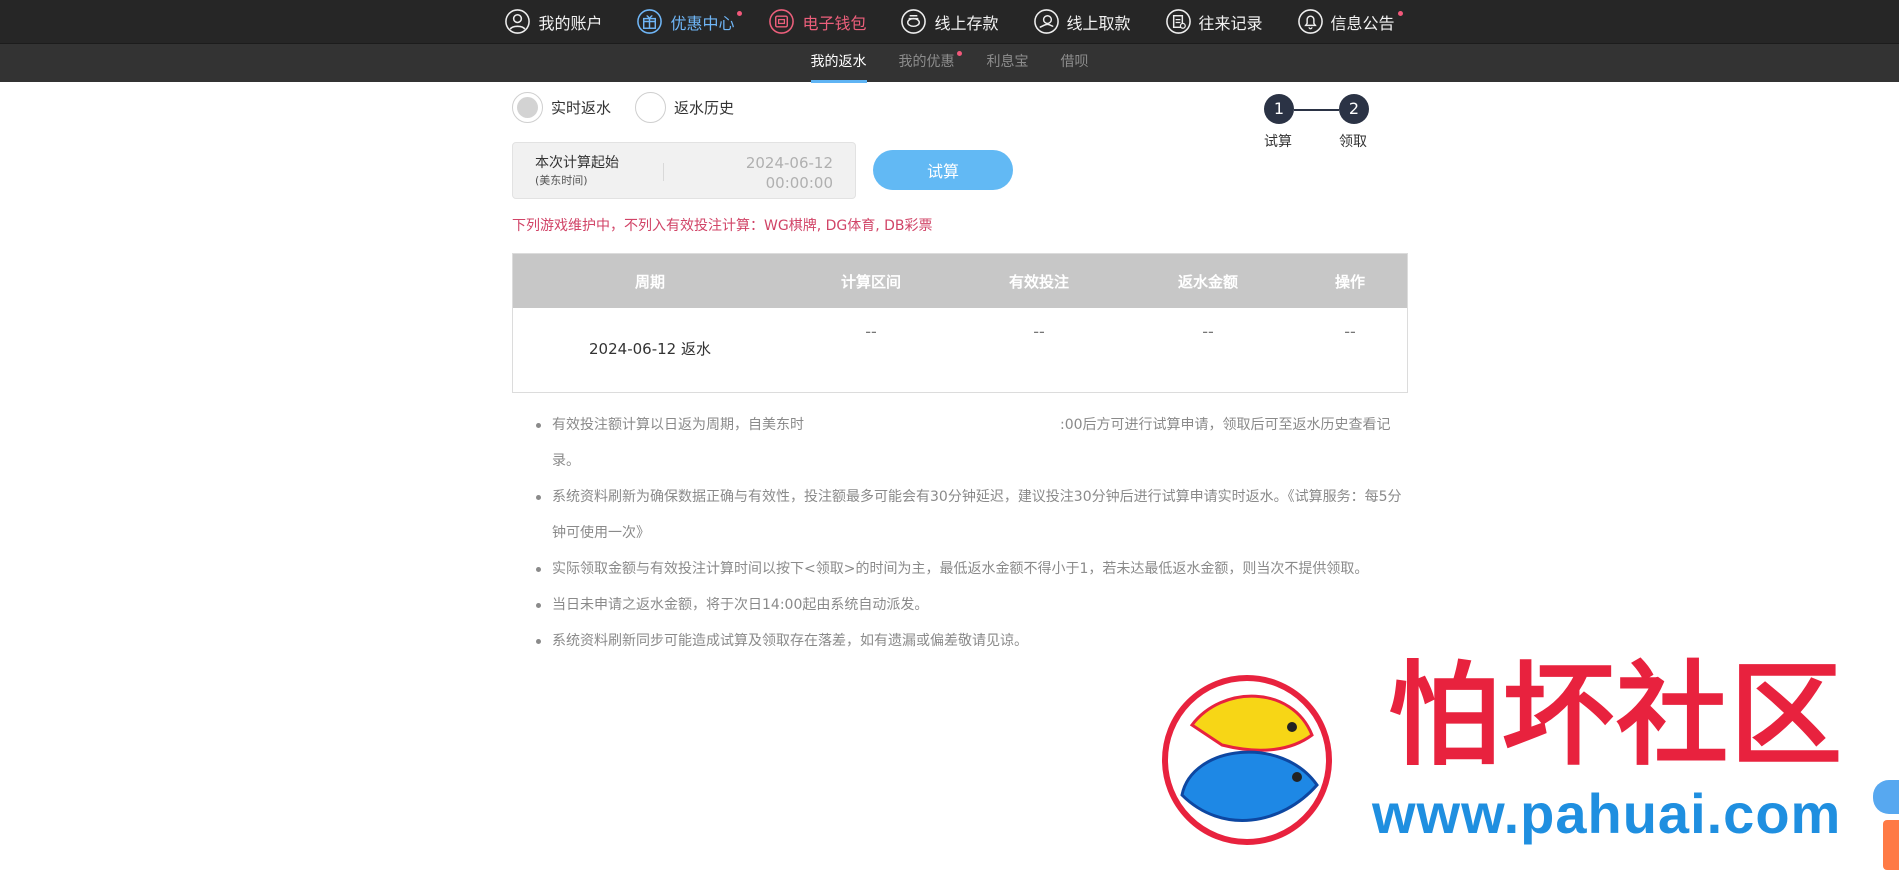 The image size is (1899, 870). What do you see at coordinates (1616, 717) in the screenshot?
I see `watermark-title: 怕坏社区` at bounding box center [1616, 717].